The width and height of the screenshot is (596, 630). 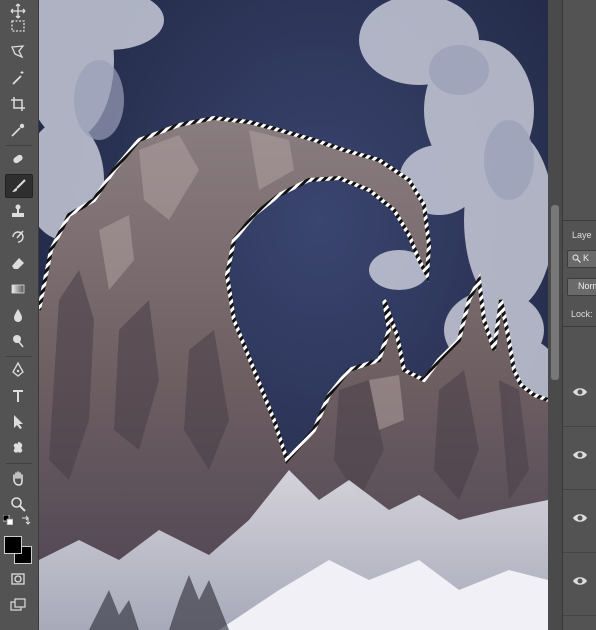 I want to click on foreground-color-swatch, so click(x=13, y=545).